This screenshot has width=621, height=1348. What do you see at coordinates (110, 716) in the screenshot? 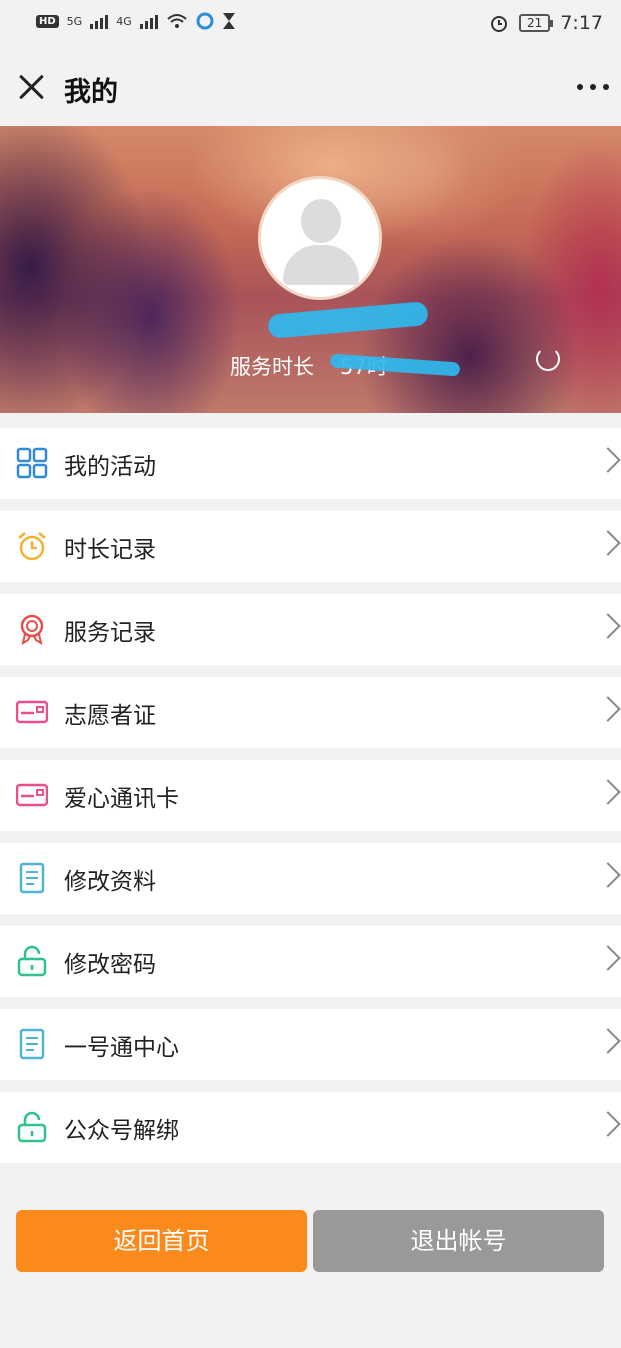
I see `menu-item-label: 志愿者证` at bounding box center [110, 716].